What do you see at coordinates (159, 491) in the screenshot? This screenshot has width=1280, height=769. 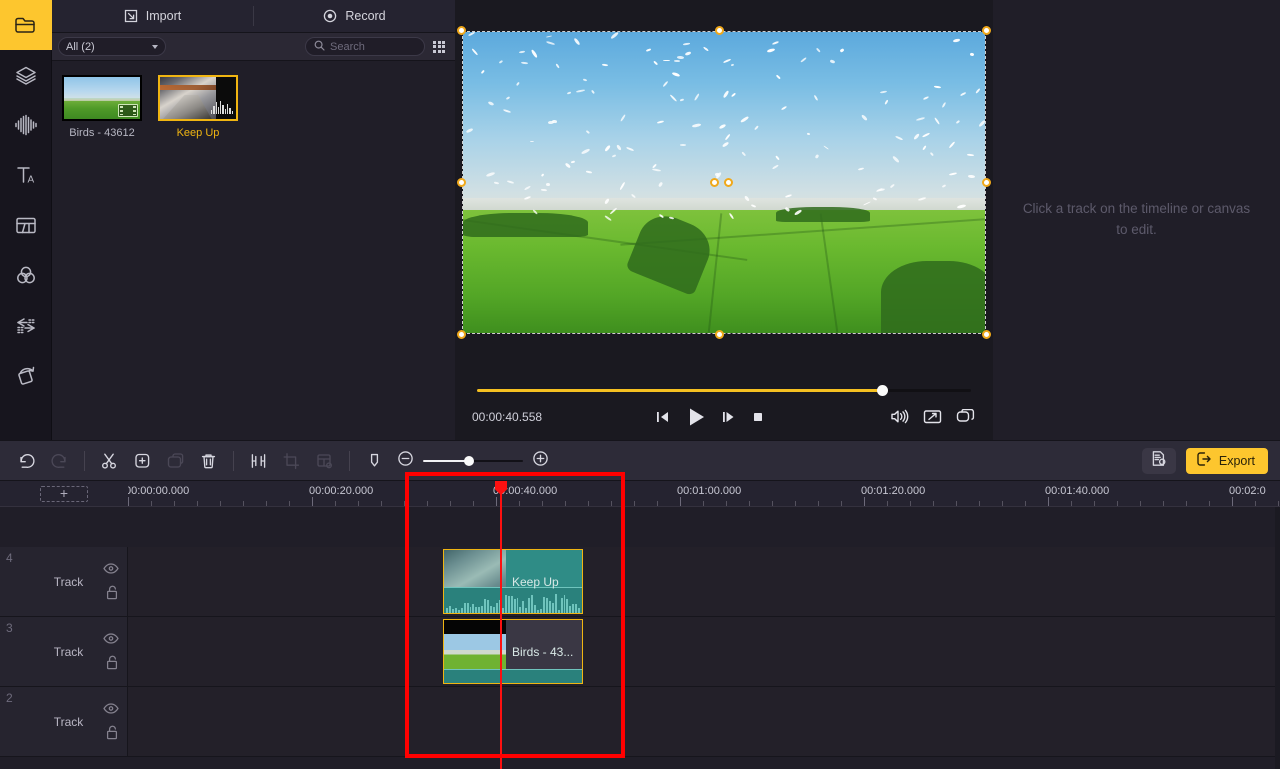 I see `ruler-label: 00:00:00.000` at bounding box center [159, 491].